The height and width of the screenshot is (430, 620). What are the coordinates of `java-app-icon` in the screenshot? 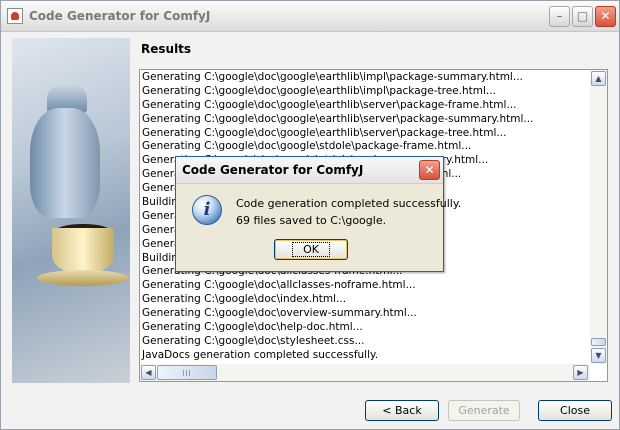 It's located at (15, 16).